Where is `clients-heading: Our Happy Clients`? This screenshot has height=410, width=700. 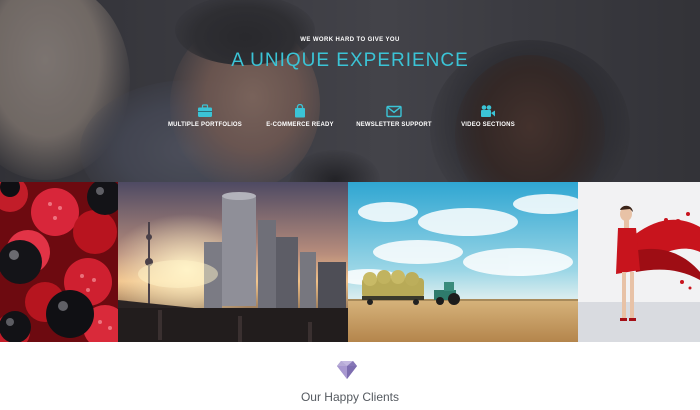
clients-heading: Our Happy Clients is located at coordinates (350, 397).